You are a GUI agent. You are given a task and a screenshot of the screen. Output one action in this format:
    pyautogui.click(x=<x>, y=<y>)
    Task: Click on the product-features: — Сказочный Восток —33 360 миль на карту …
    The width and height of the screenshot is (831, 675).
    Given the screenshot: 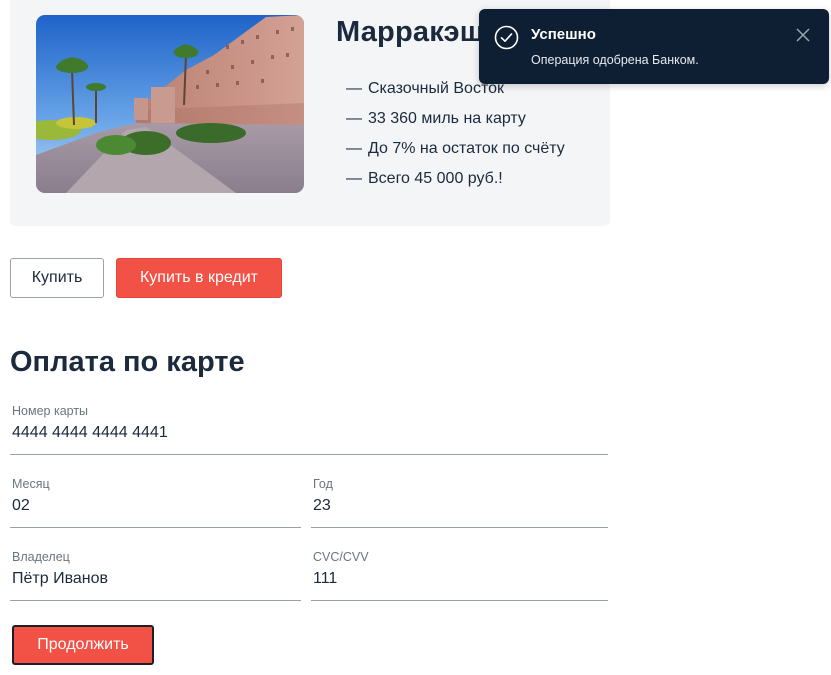 What is the action you would take?
    pyautogui.click(x=455, y=134)
    